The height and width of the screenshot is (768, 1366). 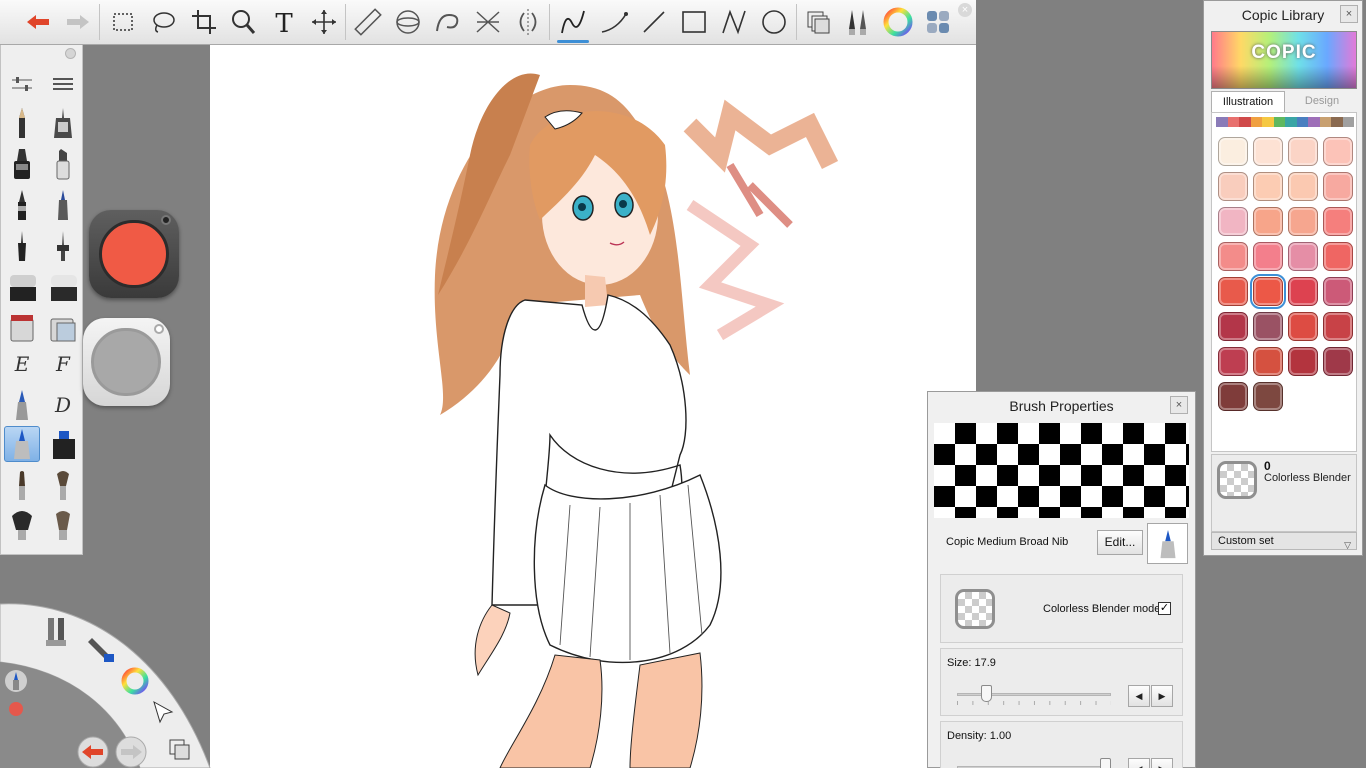 What do you see at coordinates (63, 485) in the screenshot?
I see `fan-brush-icon` at bounding box center [63, 485].